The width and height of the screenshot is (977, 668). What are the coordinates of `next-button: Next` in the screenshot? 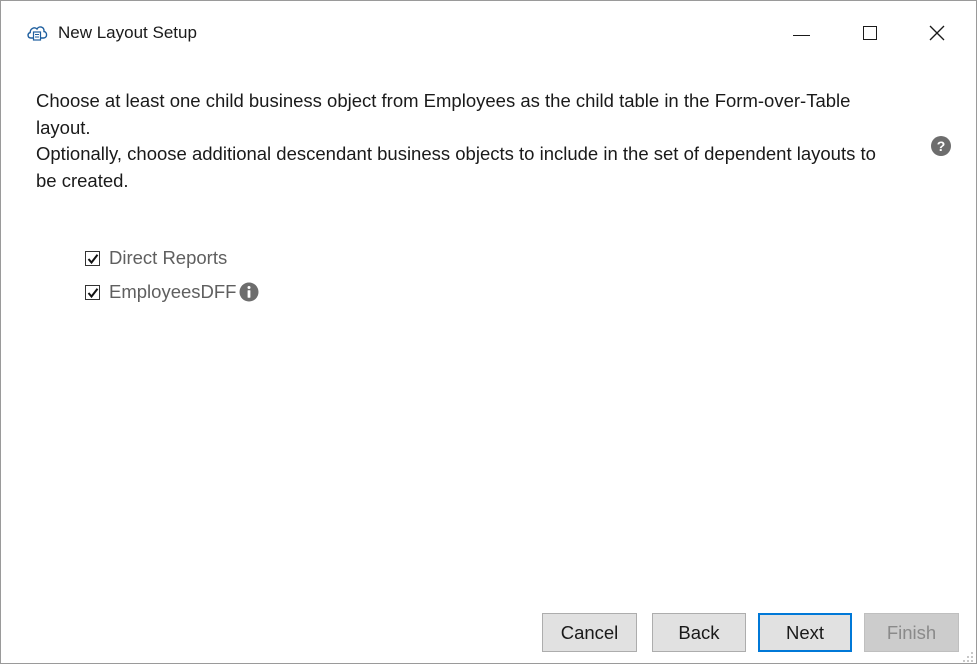 It's located at (805, 632).